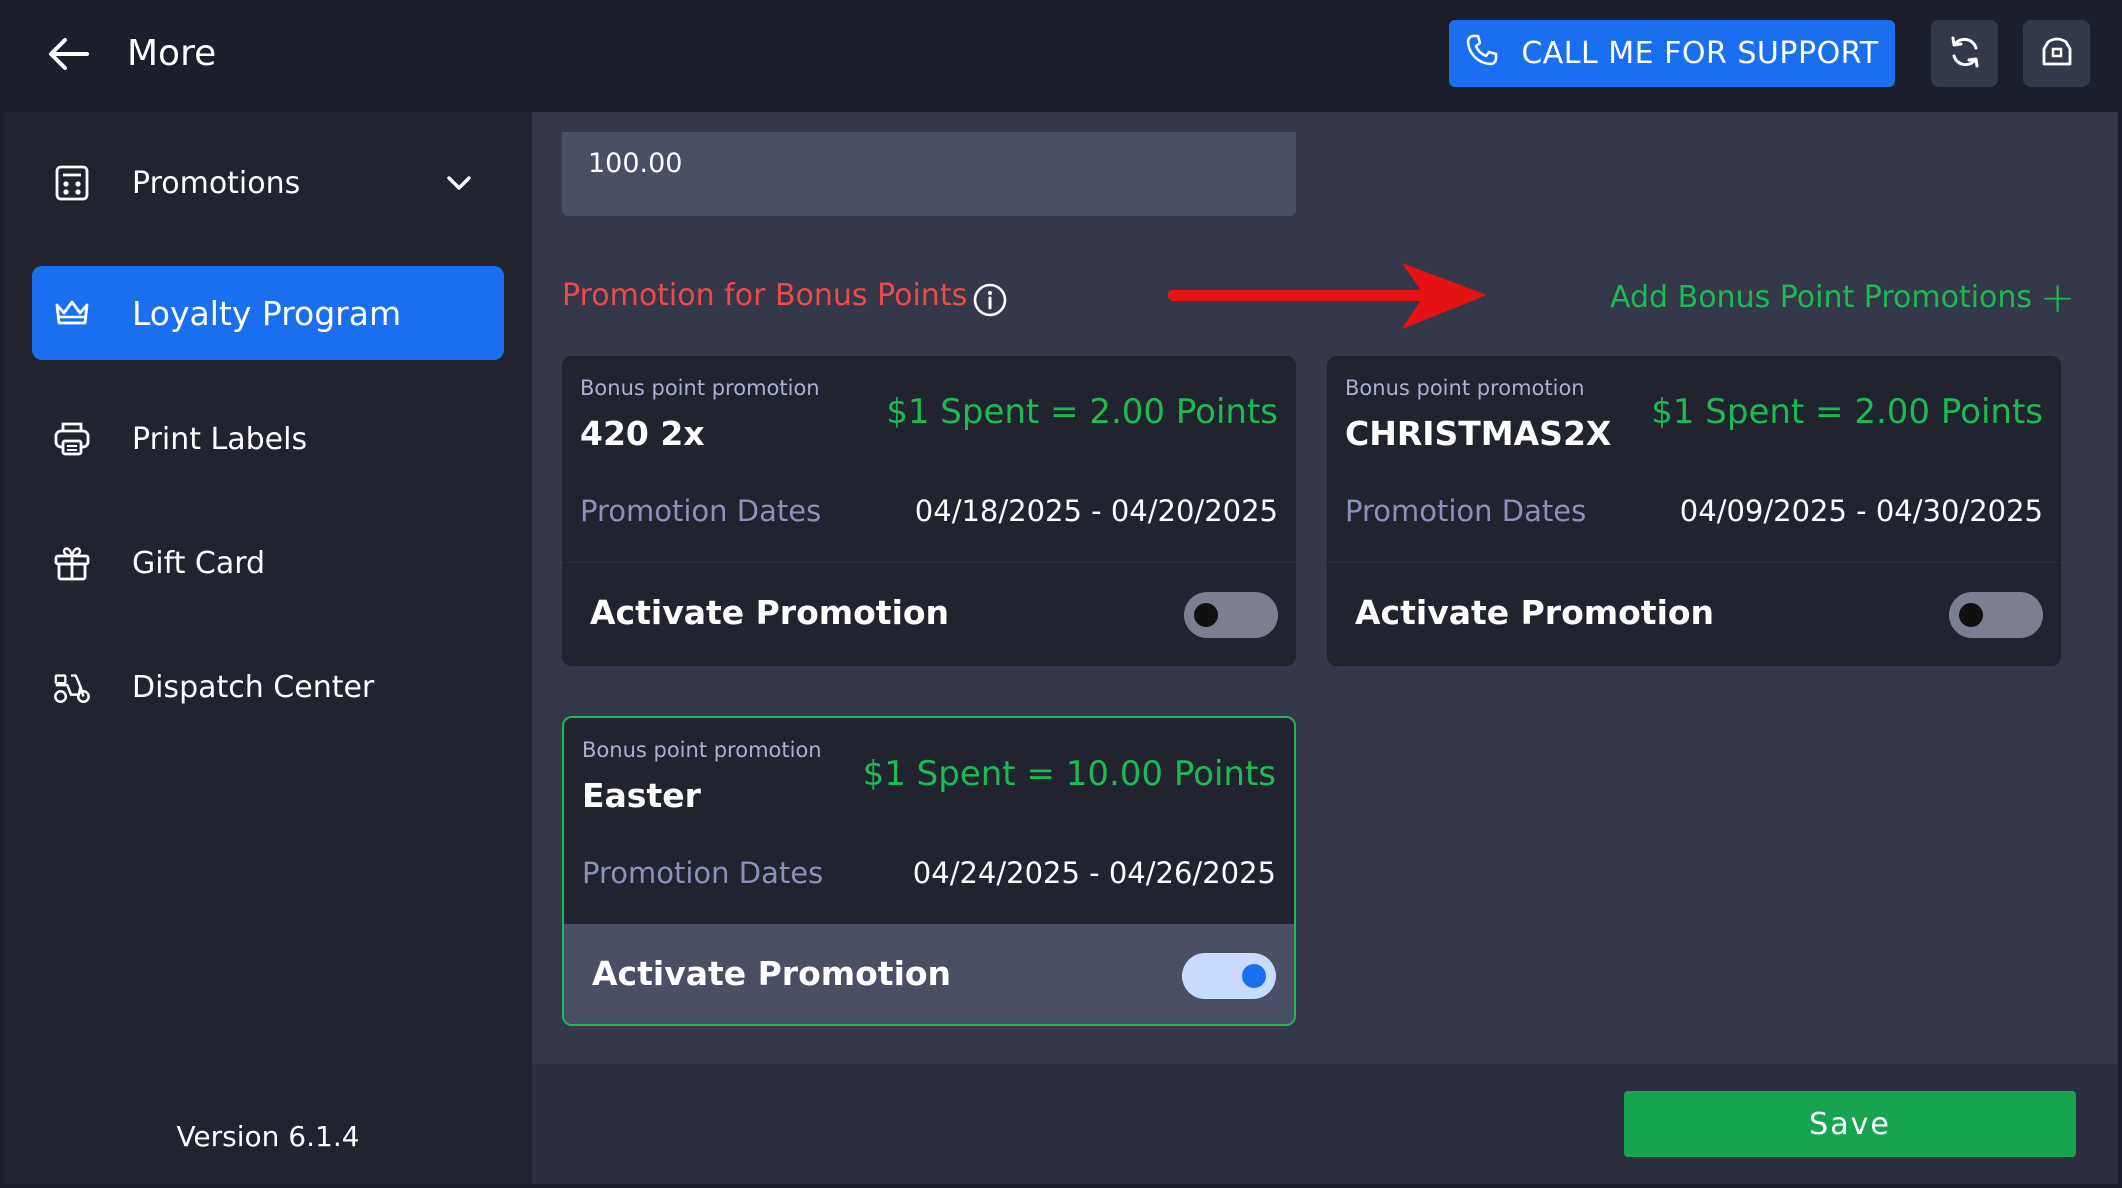 Image resolution: width=2122 pixels, height=1188 pixels. I want to click on scooter-icon, so click(72, 687).